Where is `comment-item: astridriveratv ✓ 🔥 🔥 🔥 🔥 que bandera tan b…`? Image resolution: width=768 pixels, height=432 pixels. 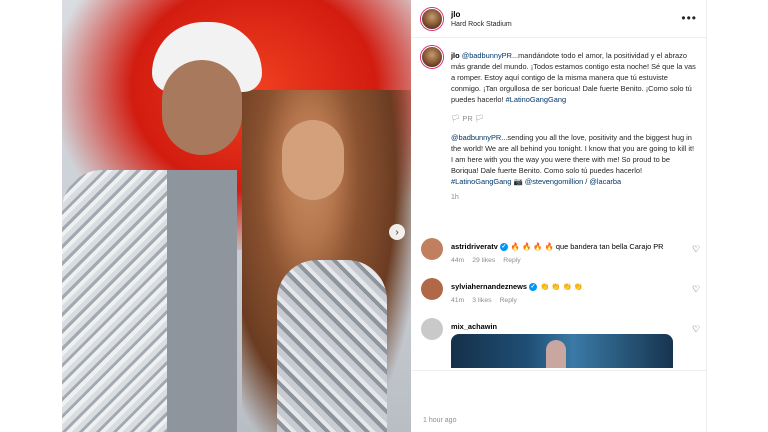
comment-item: astridriveratv ✓ 🔥 🔥 🔥 🔥 que bandera tan b… is located at coordinates (561, 258).